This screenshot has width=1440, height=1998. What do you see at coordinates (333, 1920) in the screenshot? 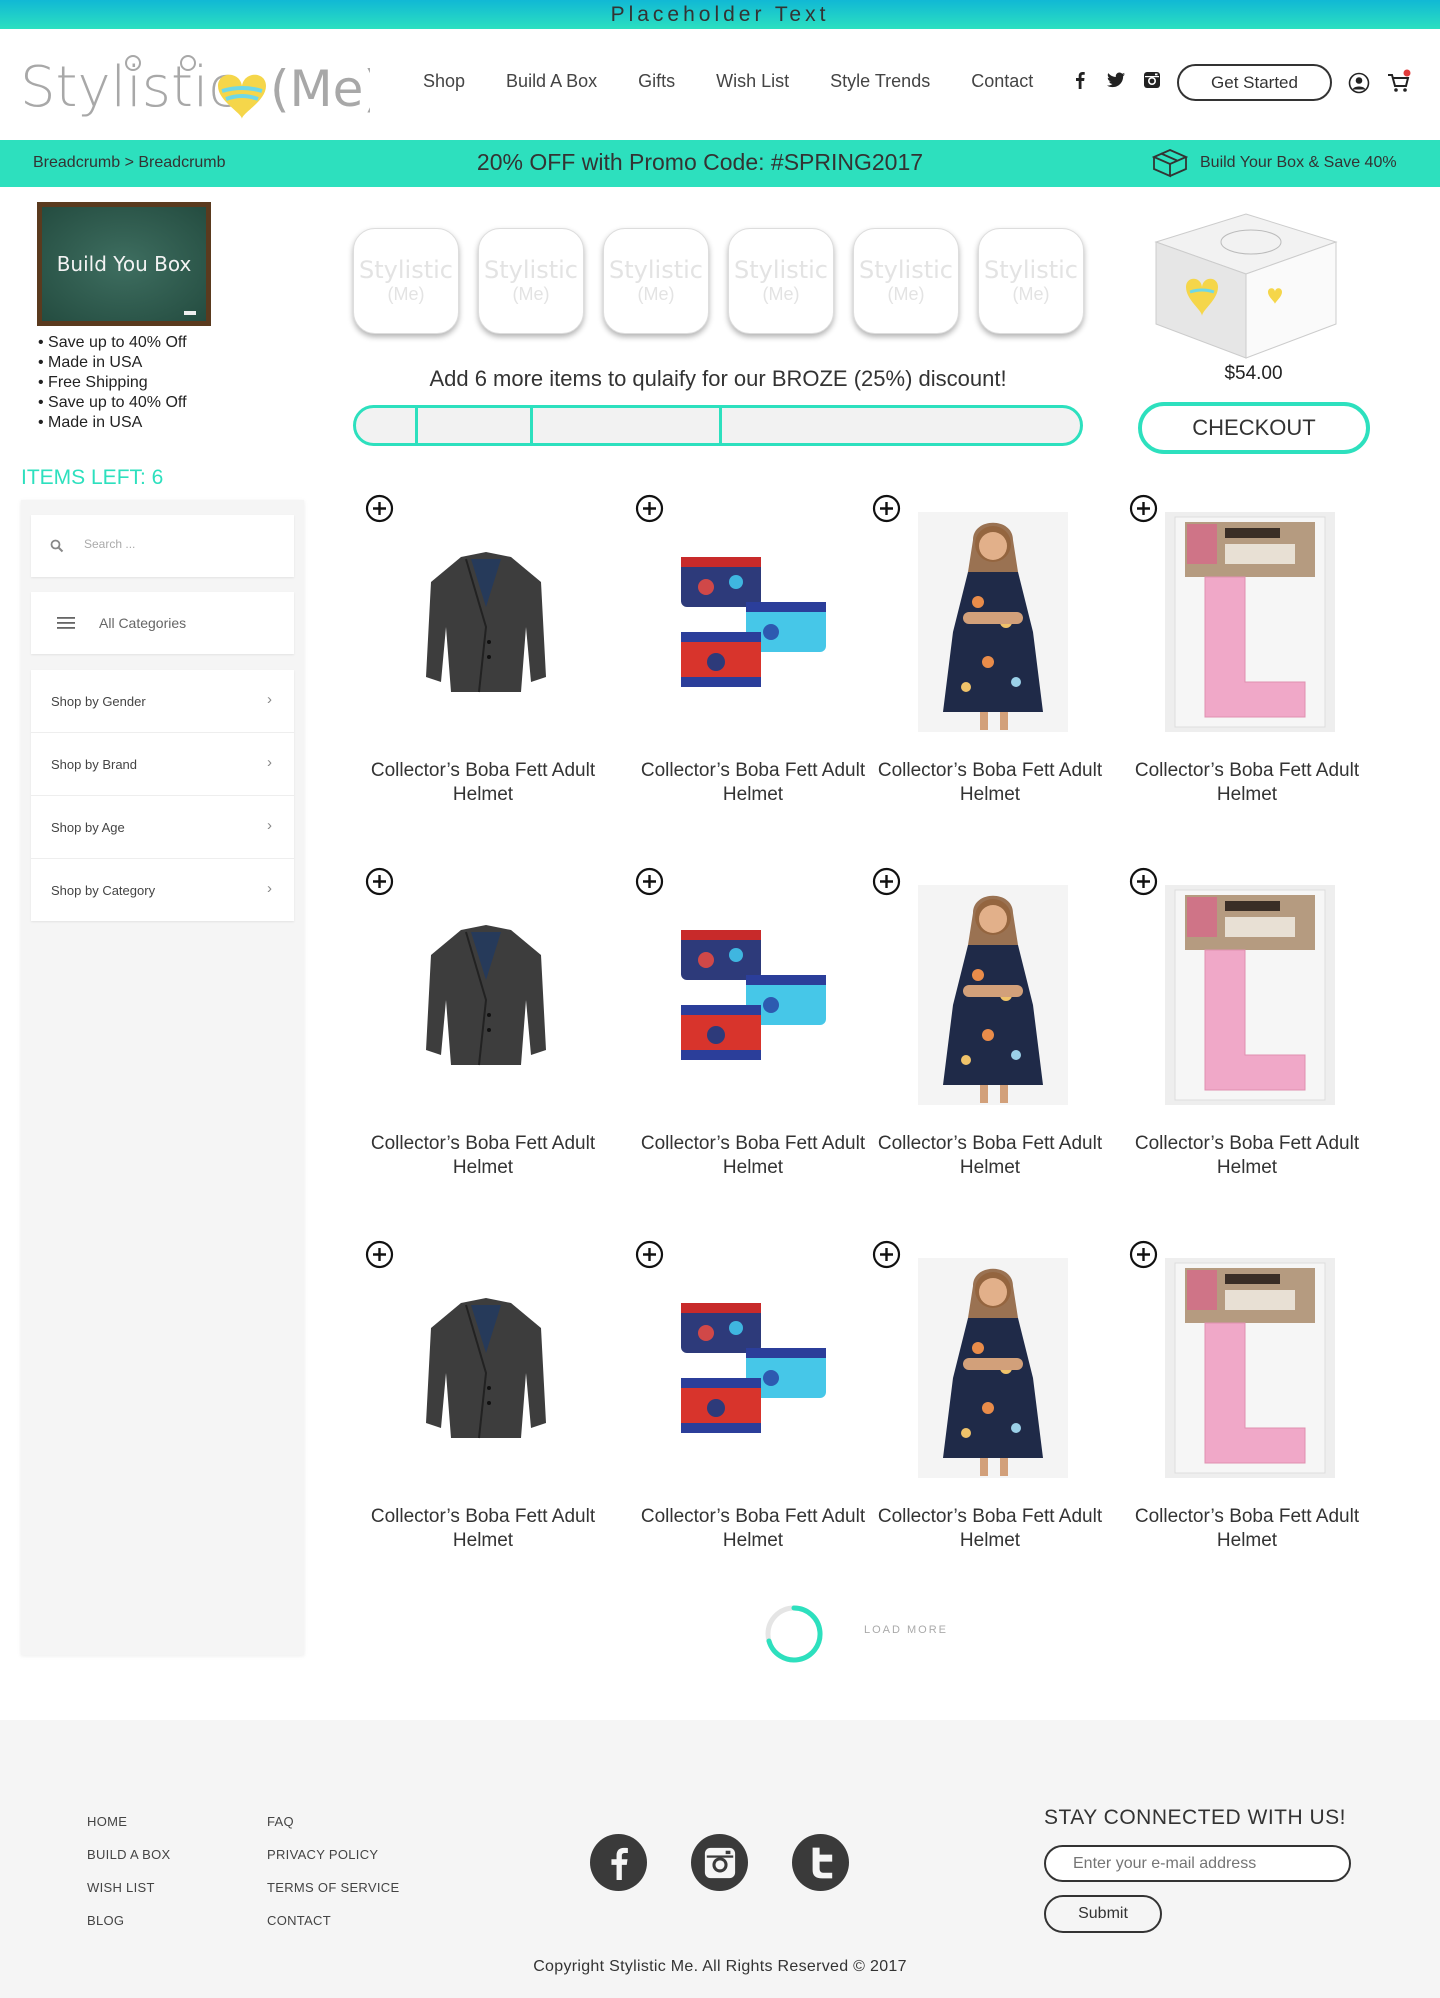
I see `footer-link-contact: CONTACT` at bounding box center [333, 1920].